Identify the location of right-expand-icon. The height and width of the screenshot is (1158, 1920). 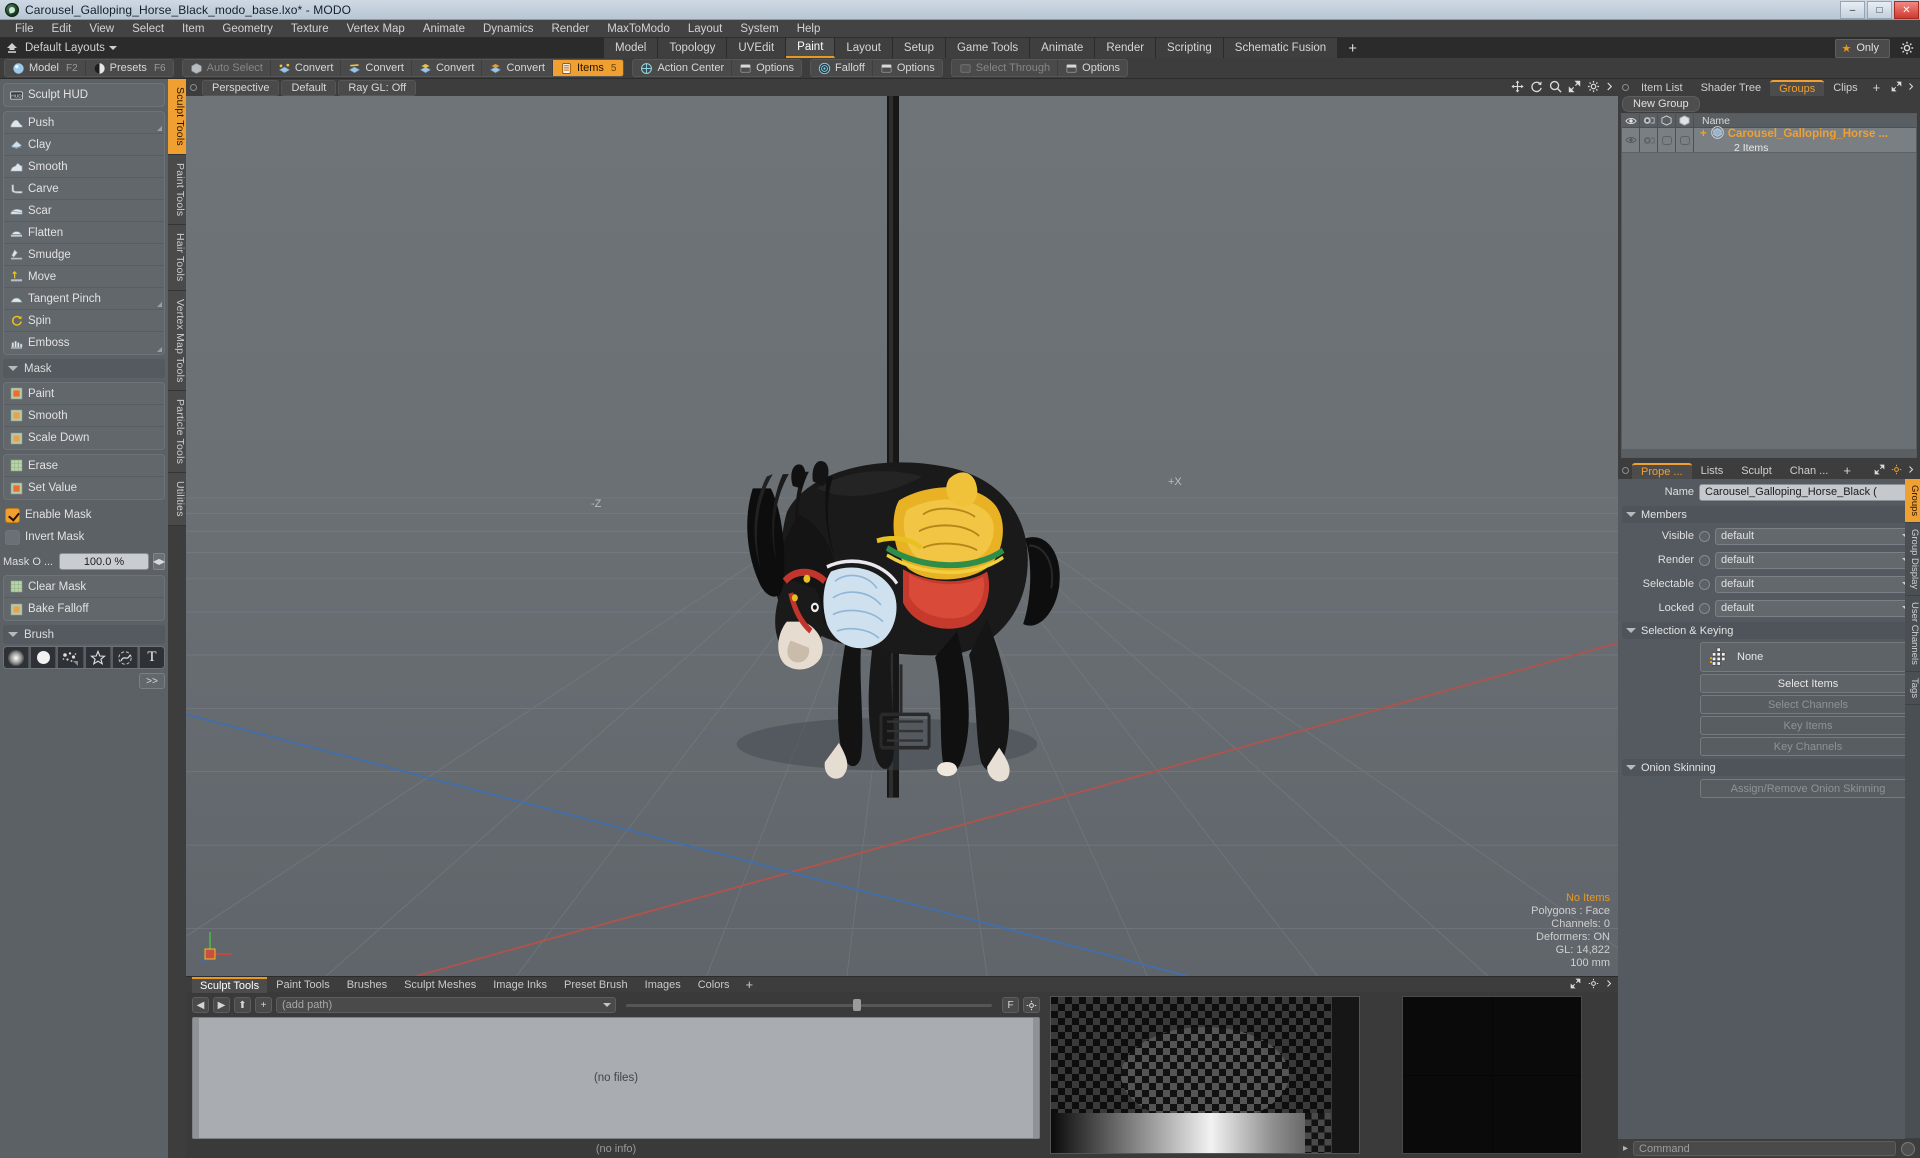
(1896, 88).